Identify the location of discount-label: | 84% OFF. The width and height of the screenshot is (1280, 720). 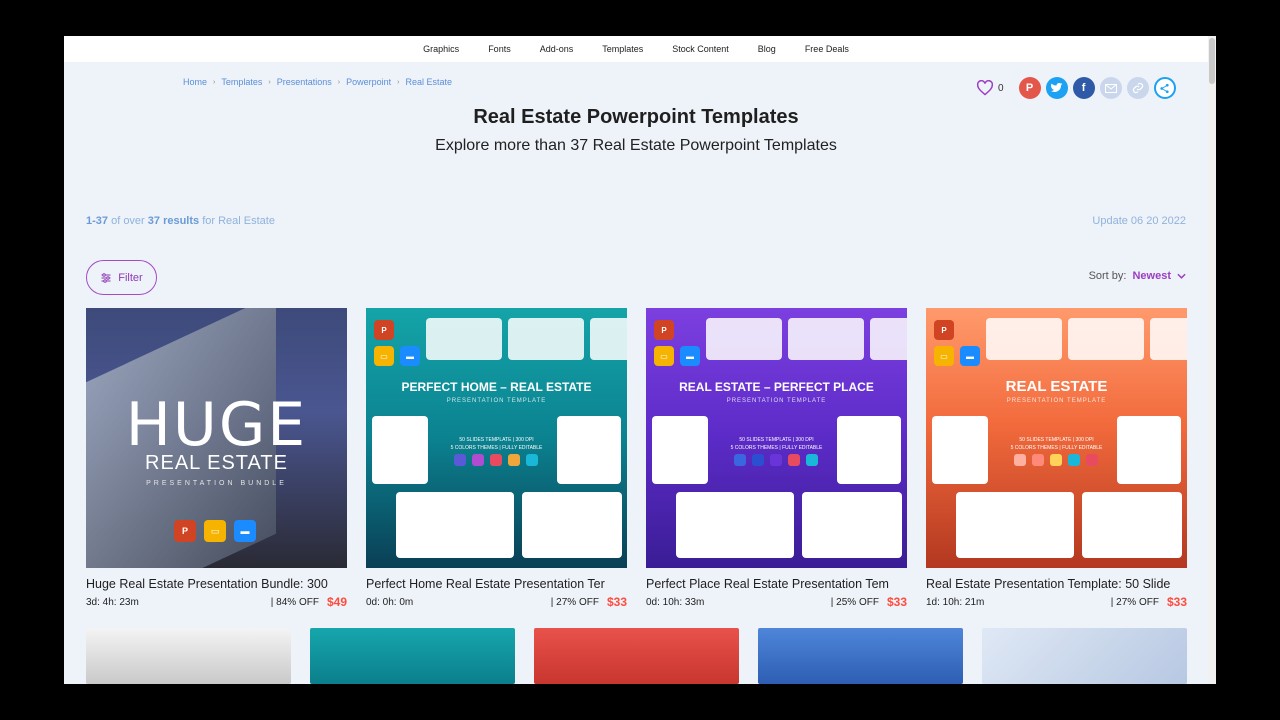
(294, 602).